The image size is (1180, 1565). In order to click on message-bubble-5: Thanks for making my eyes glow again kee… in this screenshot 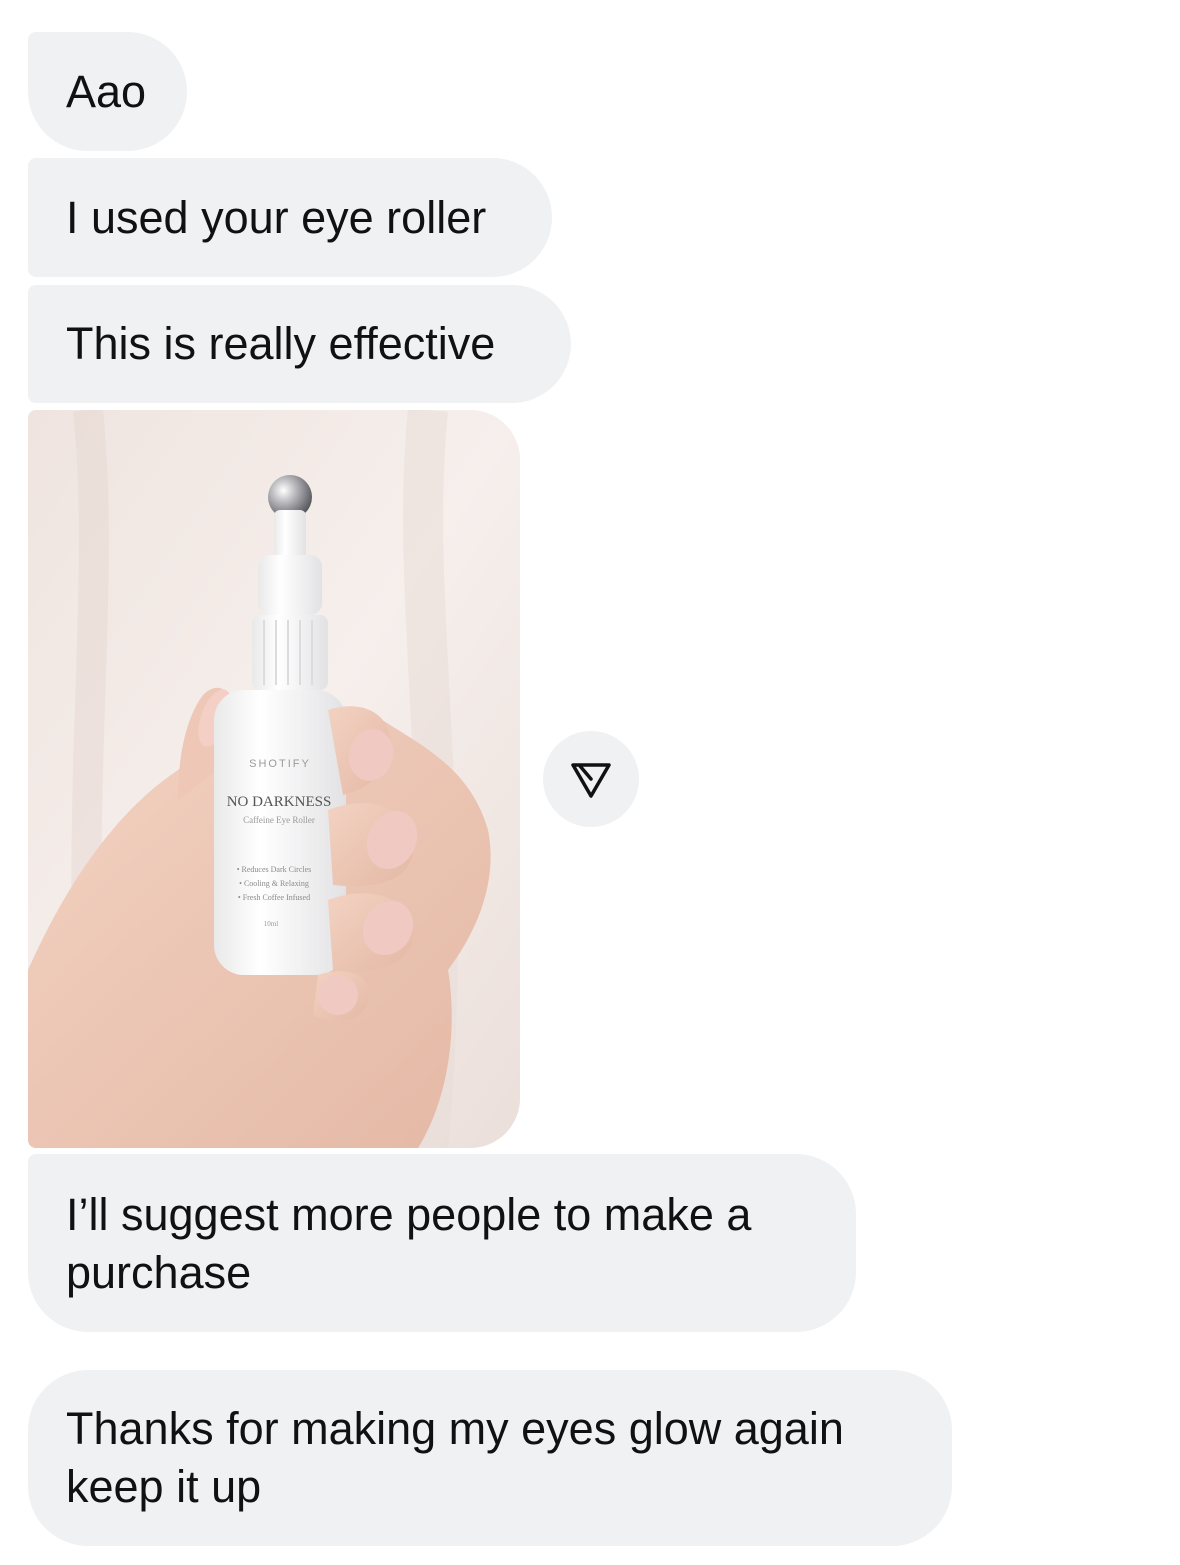, I will do `click(490, 1458)`.